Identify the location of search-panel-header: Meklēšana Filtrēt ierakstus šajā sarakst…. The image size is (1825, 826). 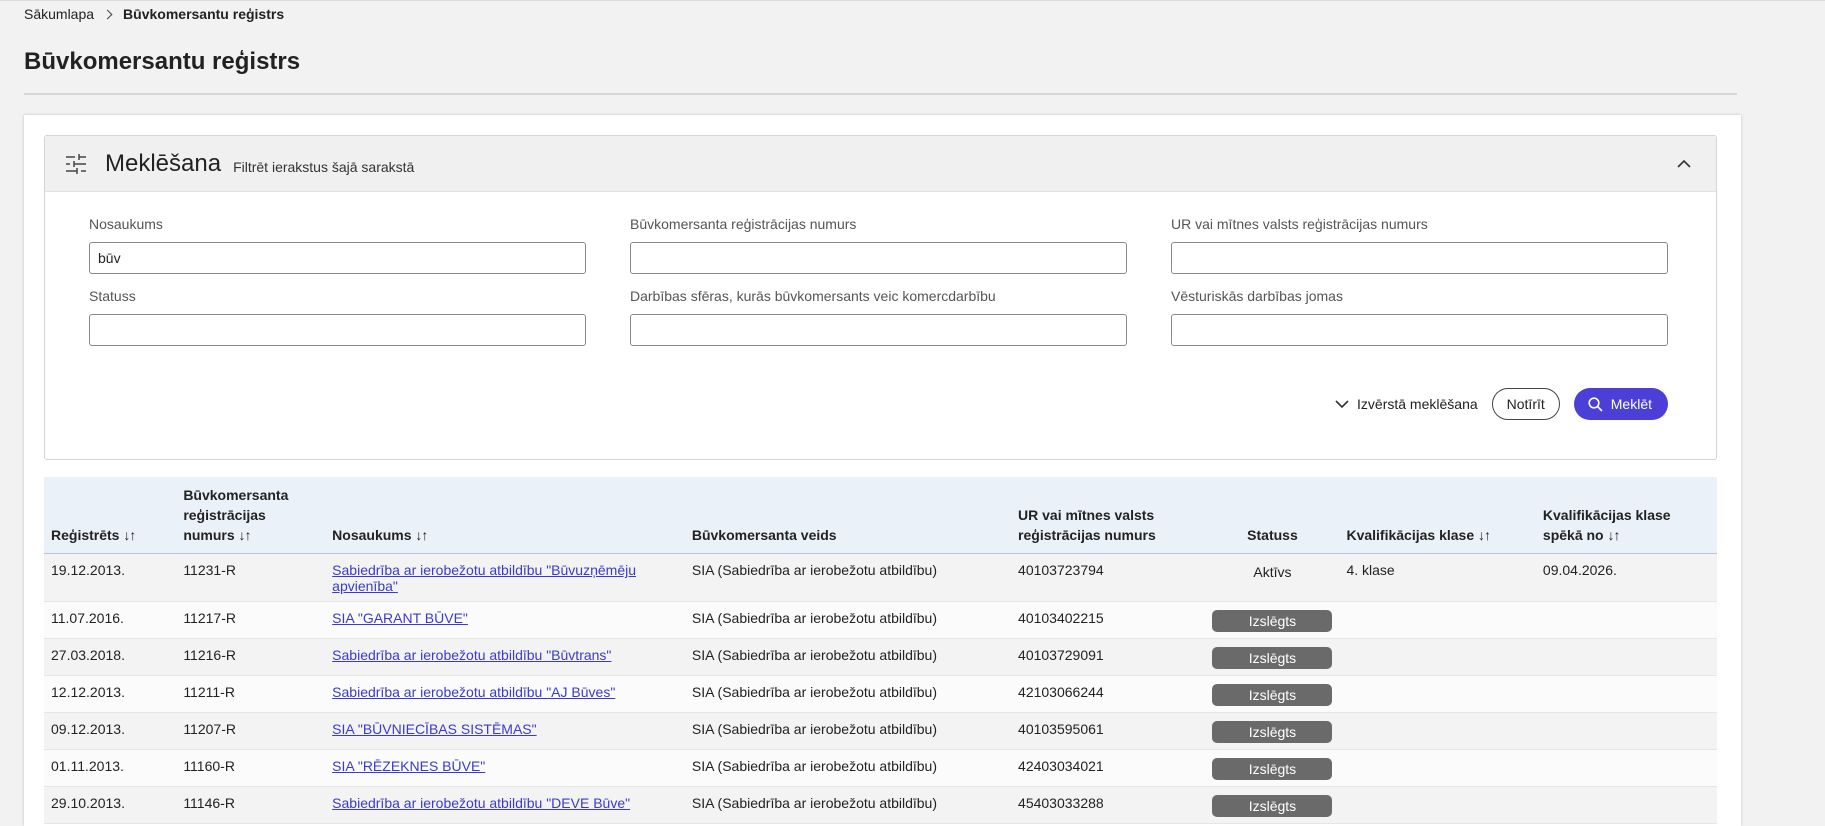
(880, 164).